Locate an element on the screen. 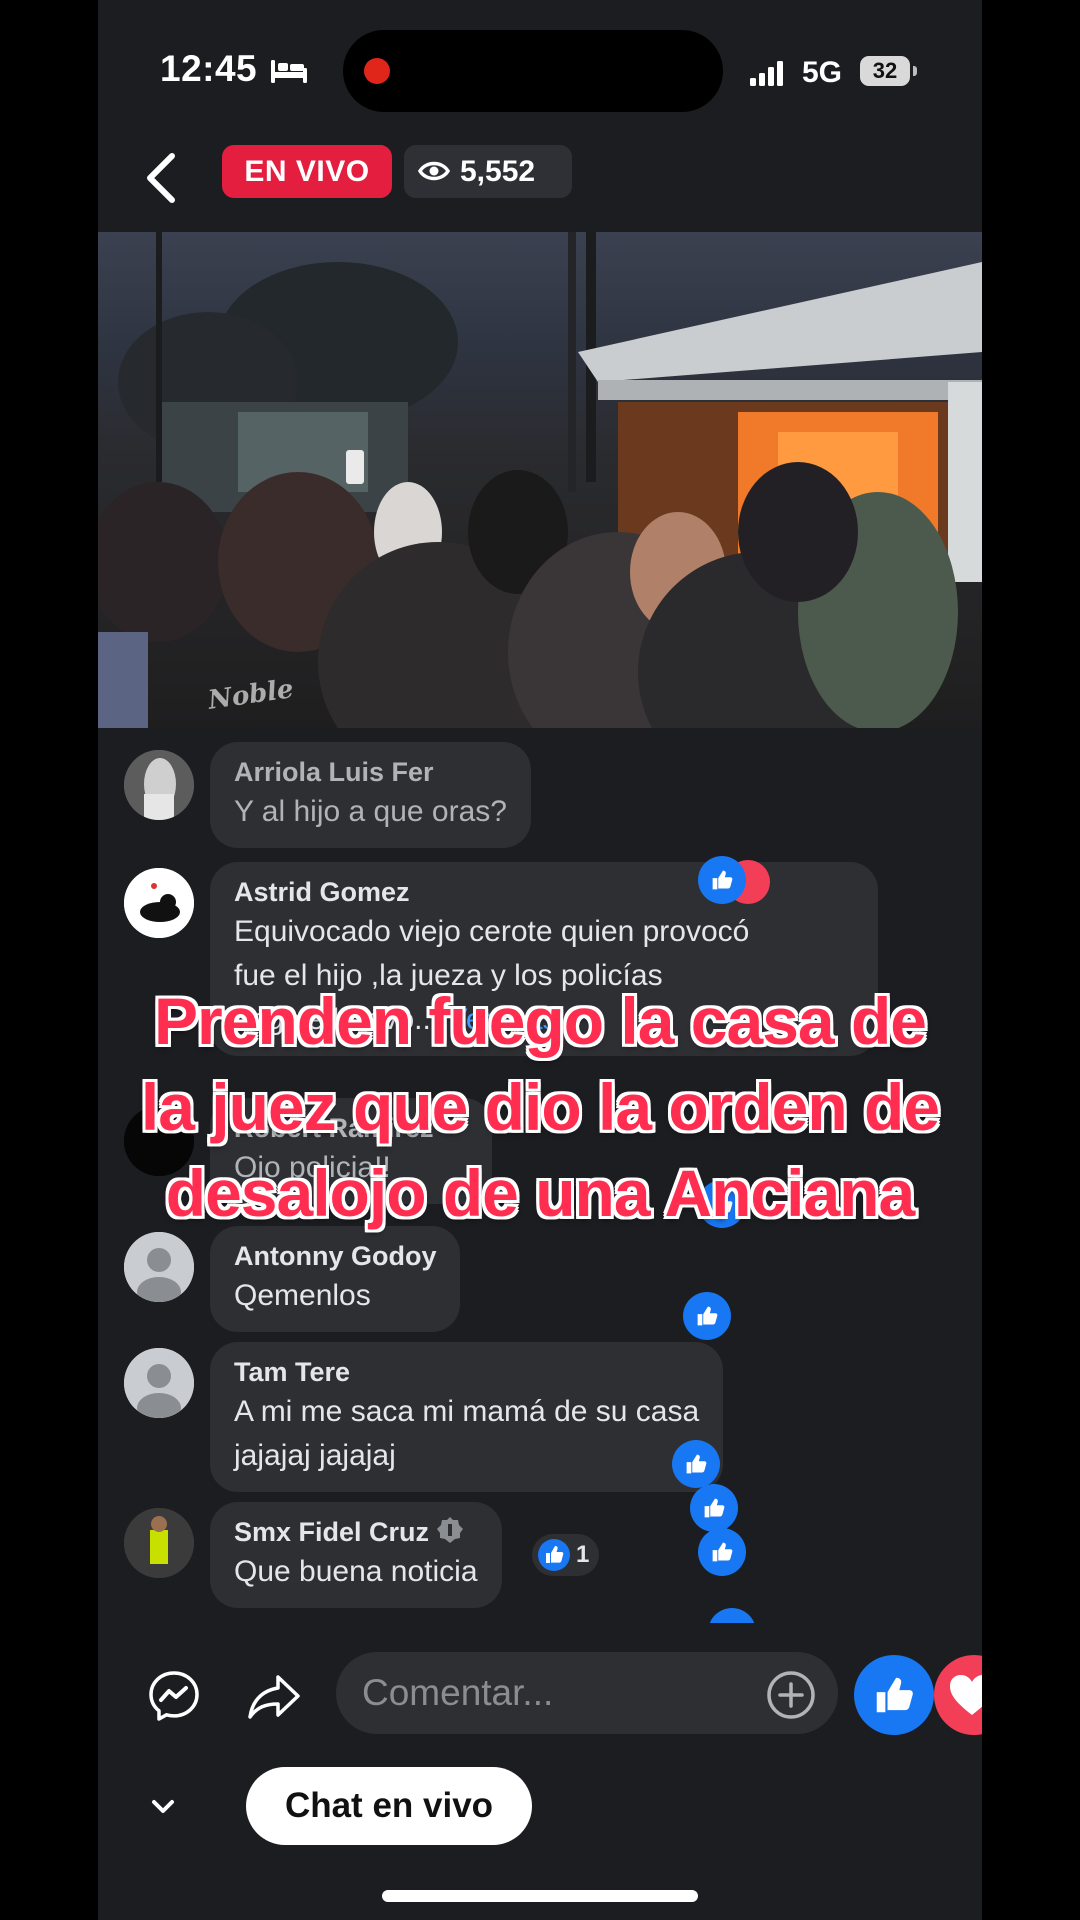  chevron-down-icon is located at coordinates (163, 1806).